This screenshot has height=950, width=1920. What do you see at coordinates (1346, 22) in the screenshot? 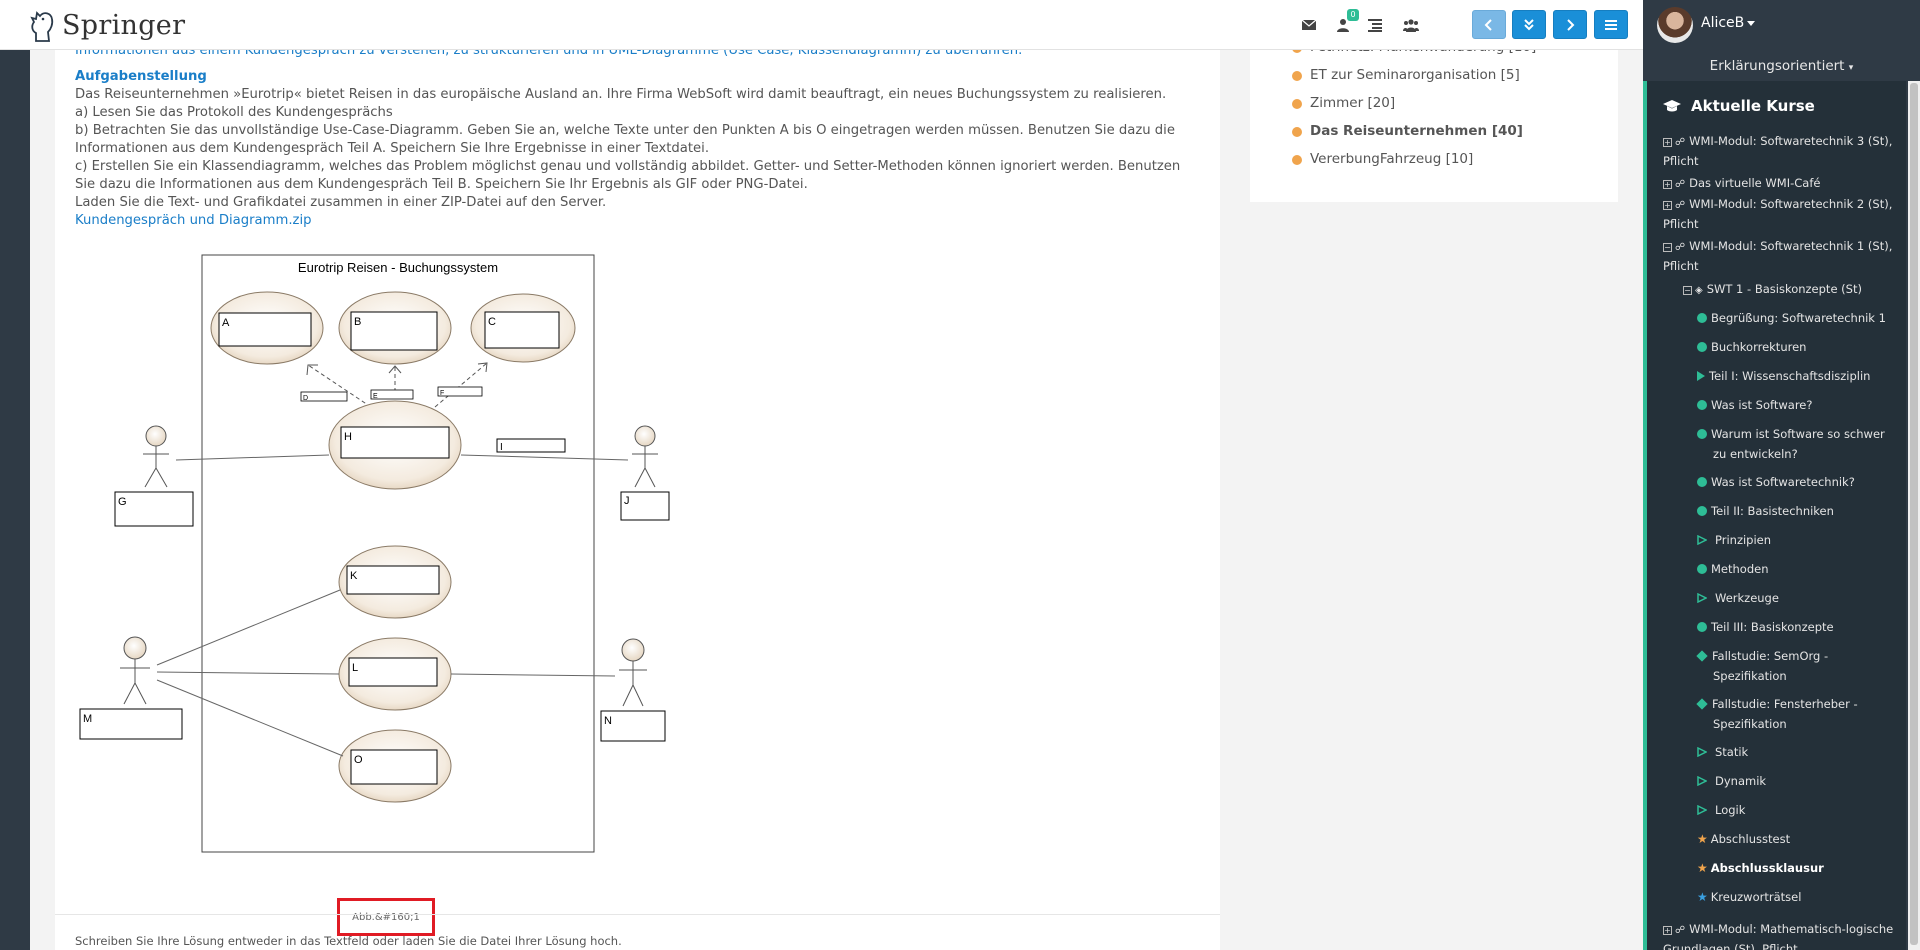
I see `user-group-badge-icon: 0` at bounding box center [1346, 22].